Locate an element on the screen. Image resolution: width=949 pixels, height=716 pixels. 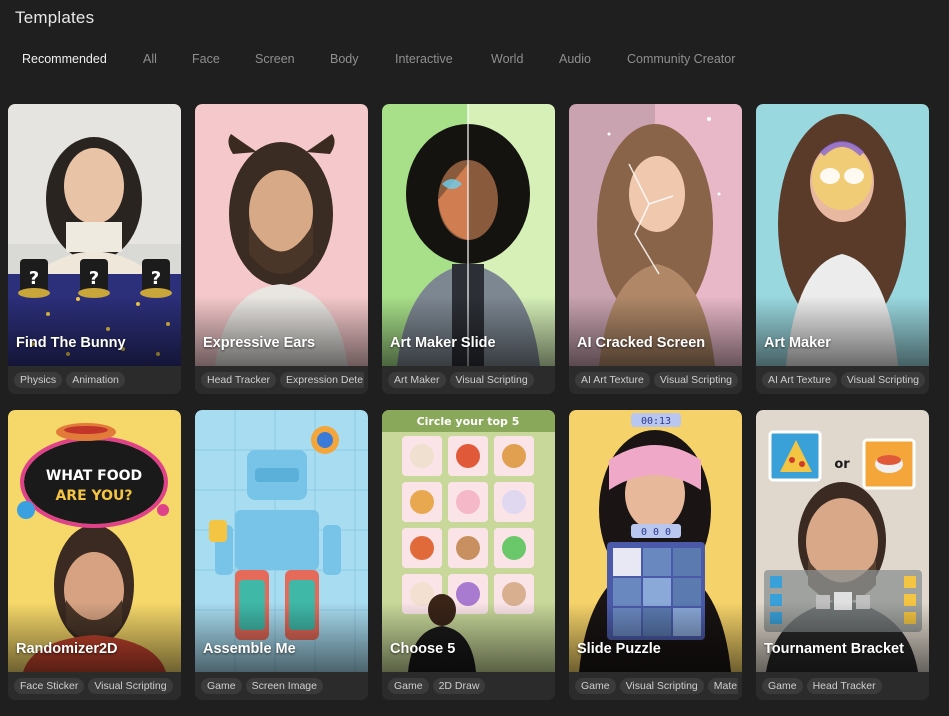
tag: Animation is located at coordinates (95, 380).